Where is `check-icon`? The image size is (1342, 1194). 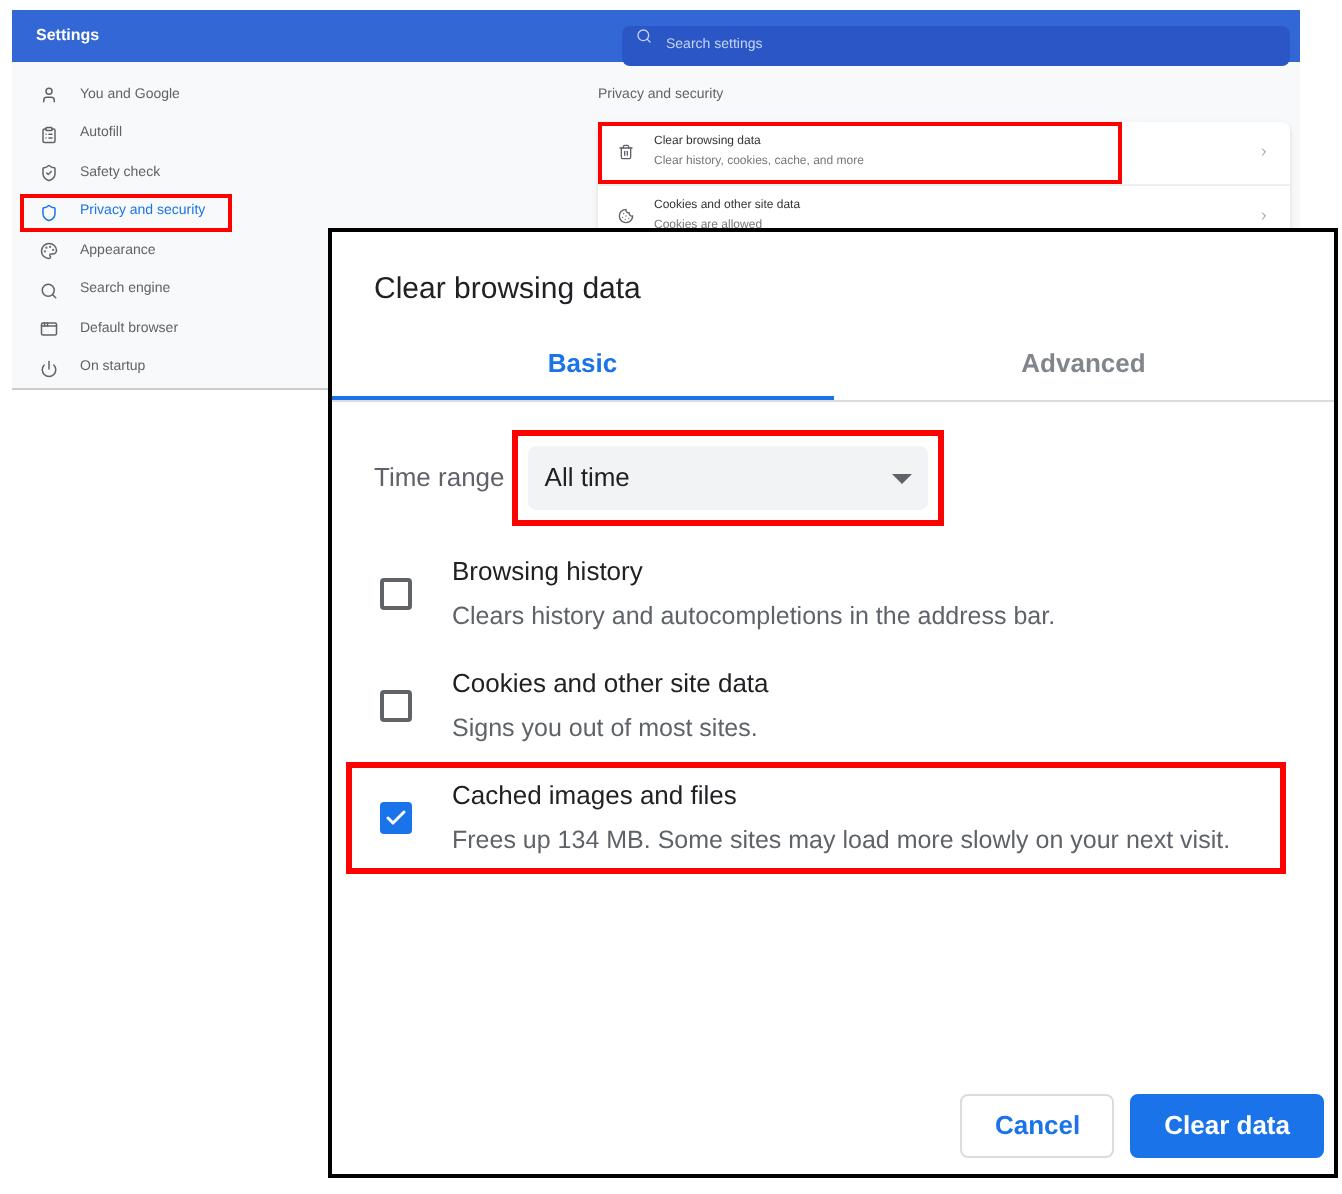
check-icon is located at coordinates (396, 818).